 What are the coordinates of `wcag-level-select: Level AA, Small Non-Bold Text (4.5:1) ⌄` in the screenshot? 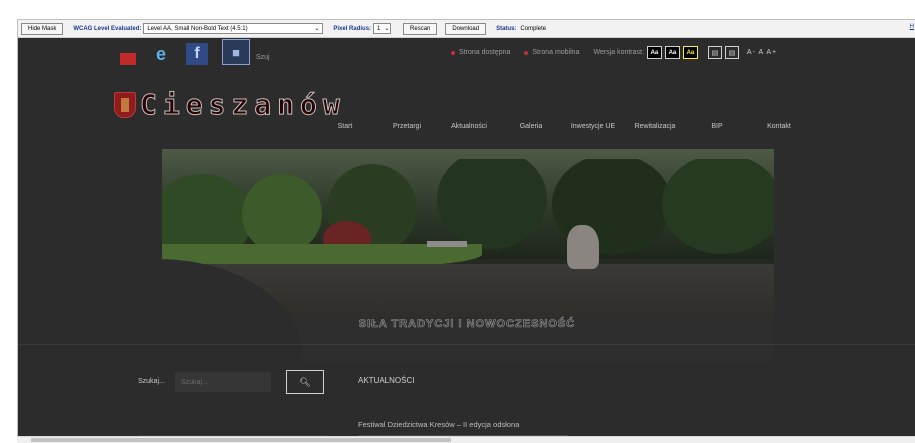 It's located at (233, 28).